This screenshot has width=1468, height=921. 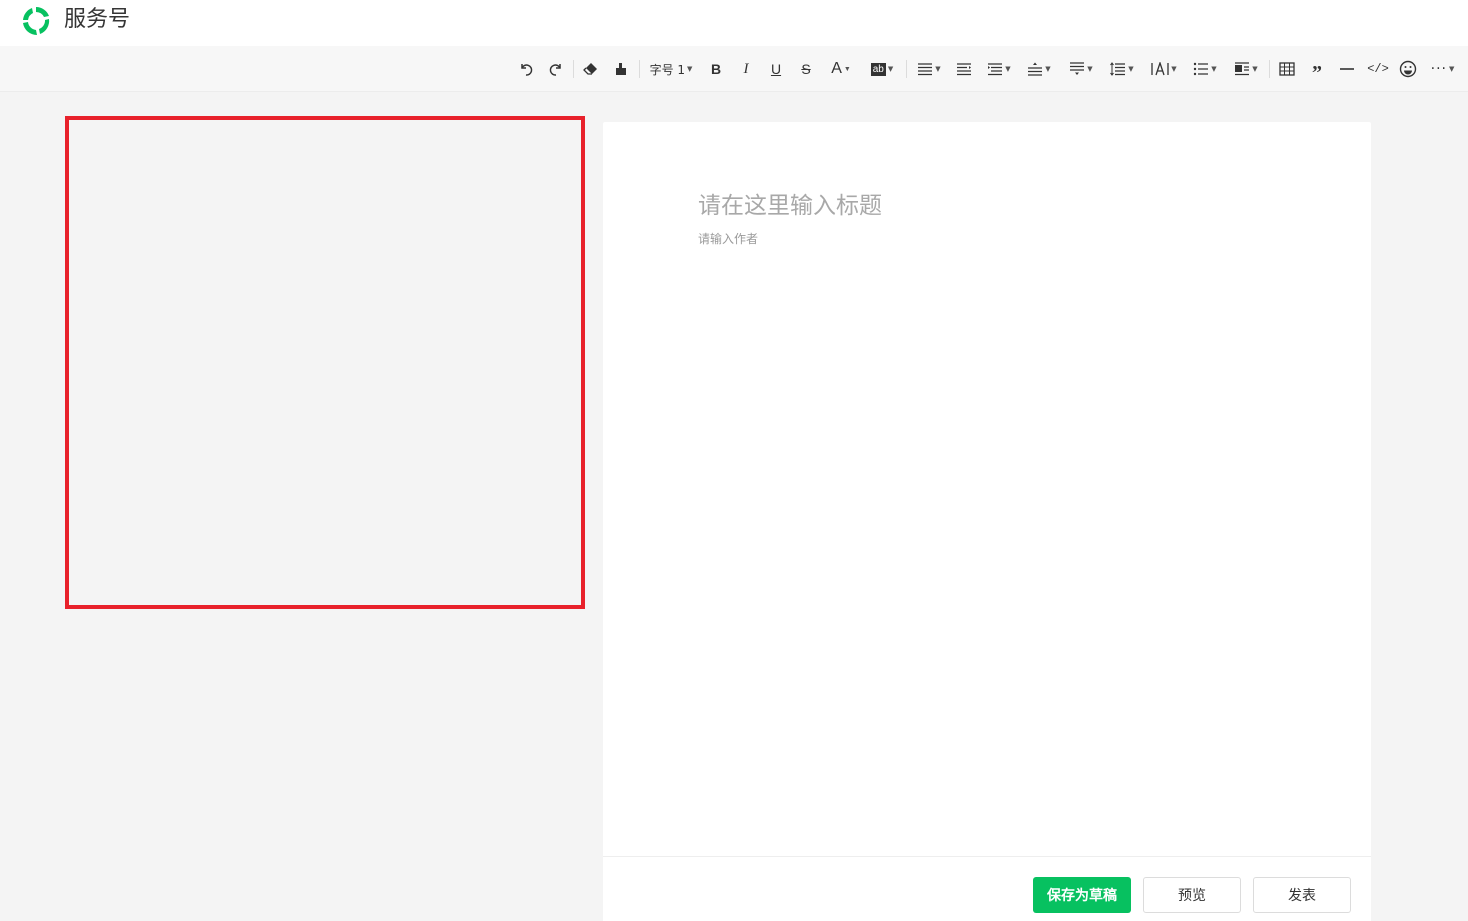 I want to click on service-account-logo-icon, so click(x=36, y=21).